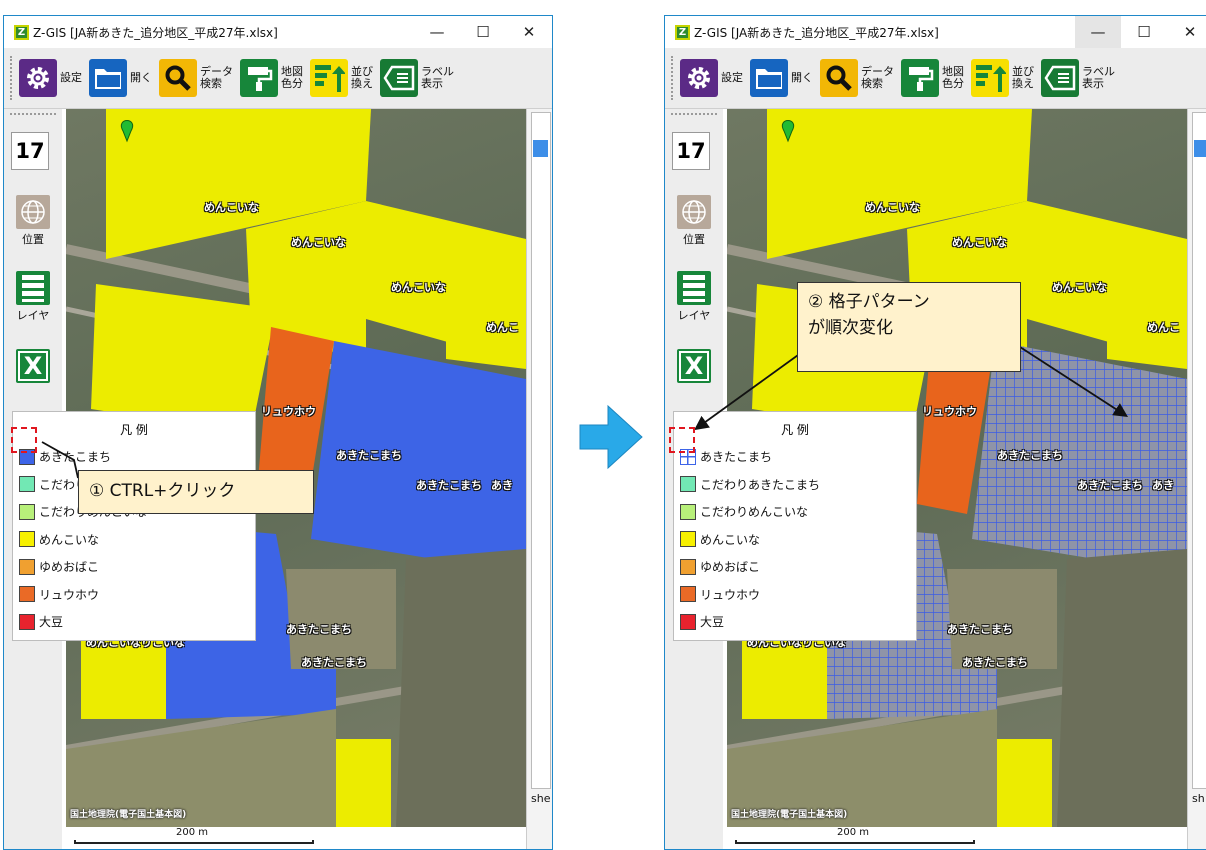  I want to click on legend-label: あきたこまち, so click(736, 457).